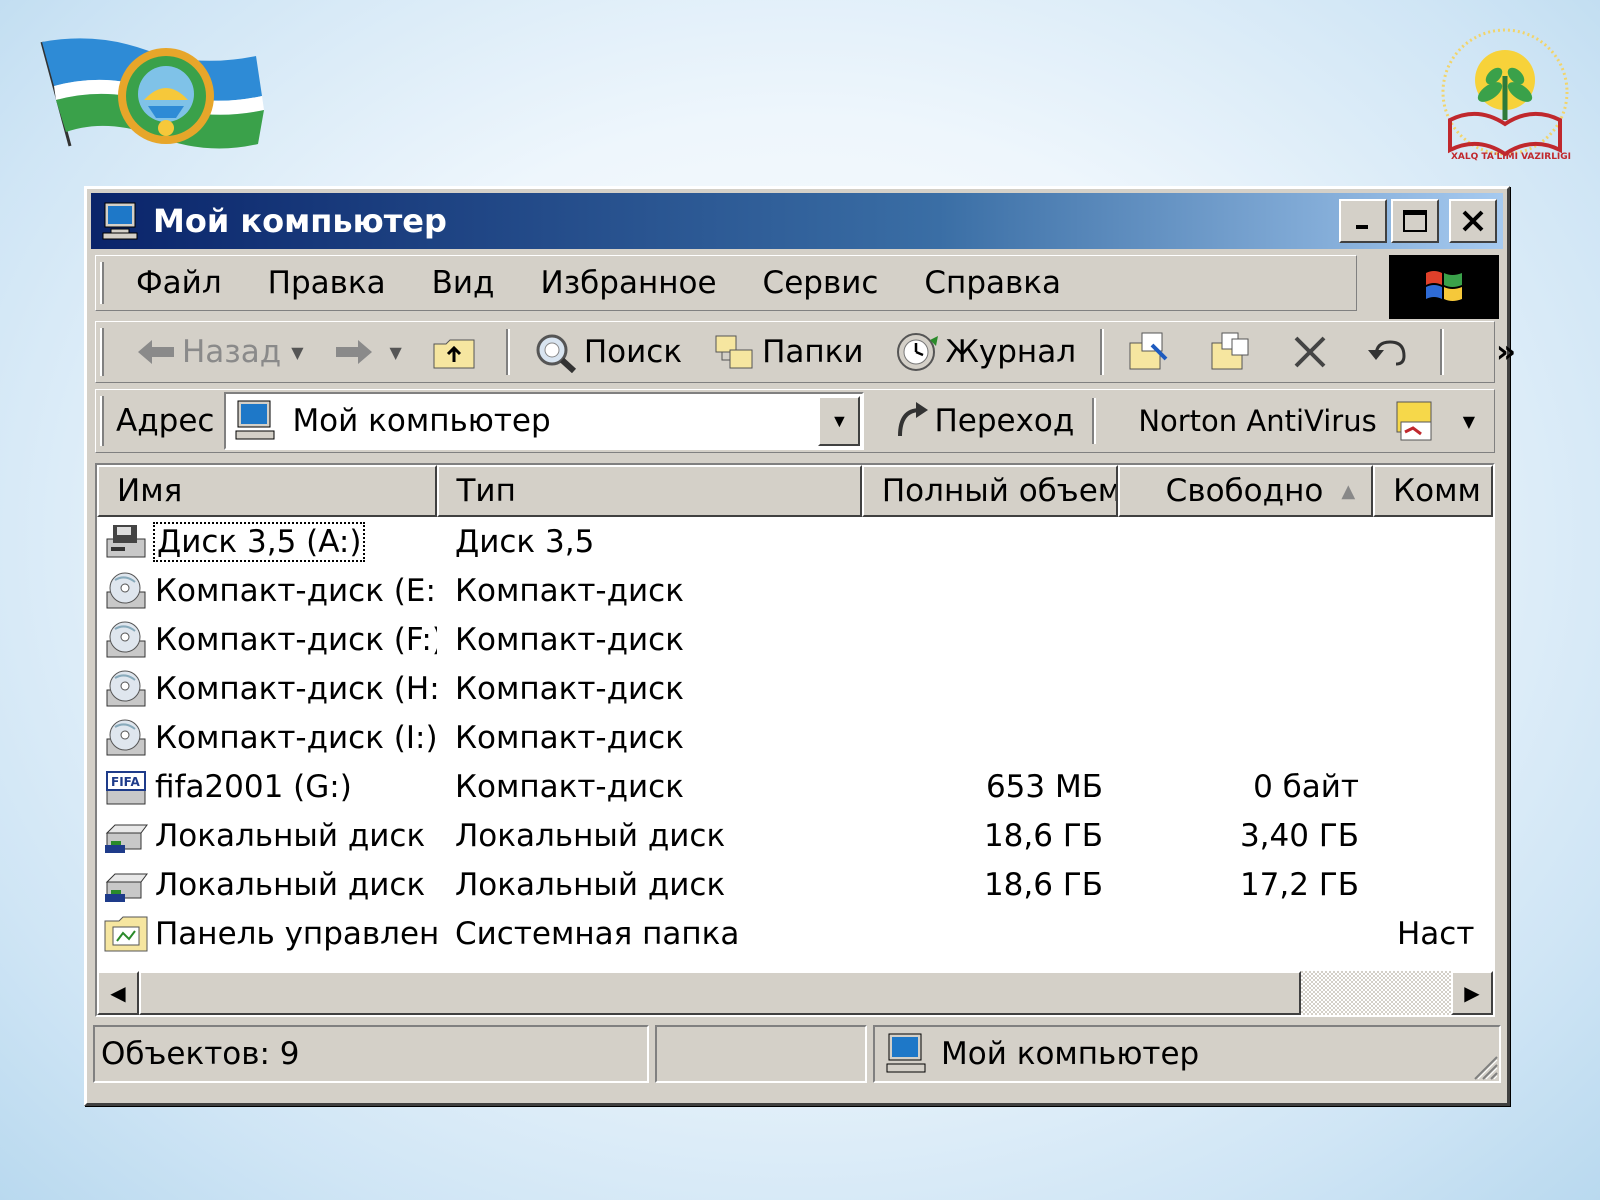  What do you see at coordinates (906, 1053) in the screenshot?
I see `computer-icon` at bounding box center [906, 1053].